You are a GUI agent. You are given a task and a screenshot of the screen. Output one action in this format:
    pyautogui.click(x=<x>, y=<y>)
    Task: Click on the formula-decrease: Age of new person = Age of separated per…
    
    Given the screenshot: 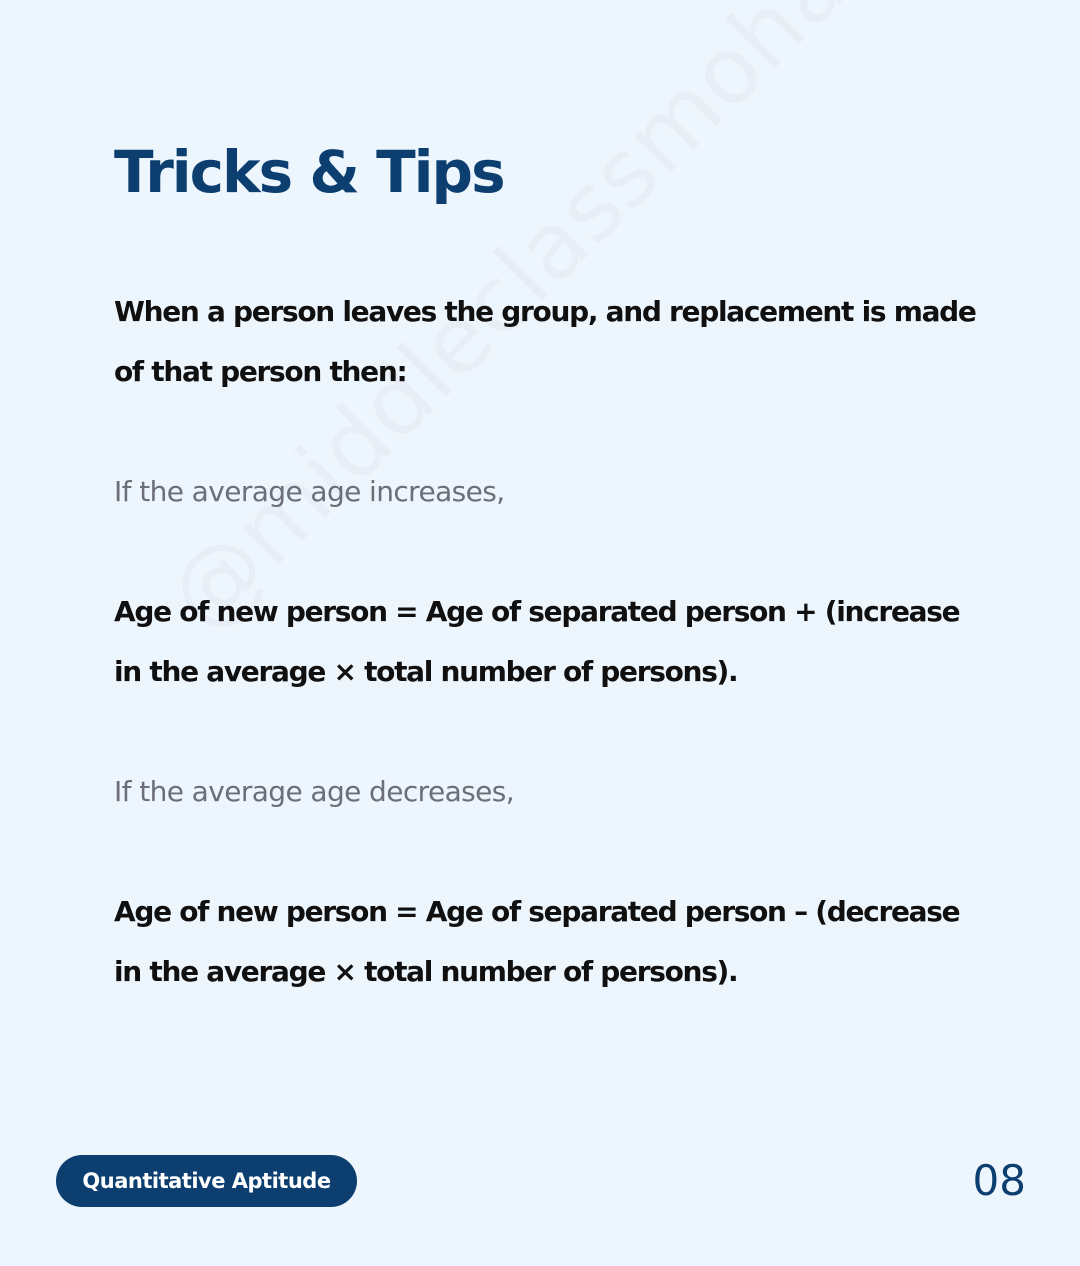 What is the action you would take?
    pyautogui.click(x=537, y=941)
    